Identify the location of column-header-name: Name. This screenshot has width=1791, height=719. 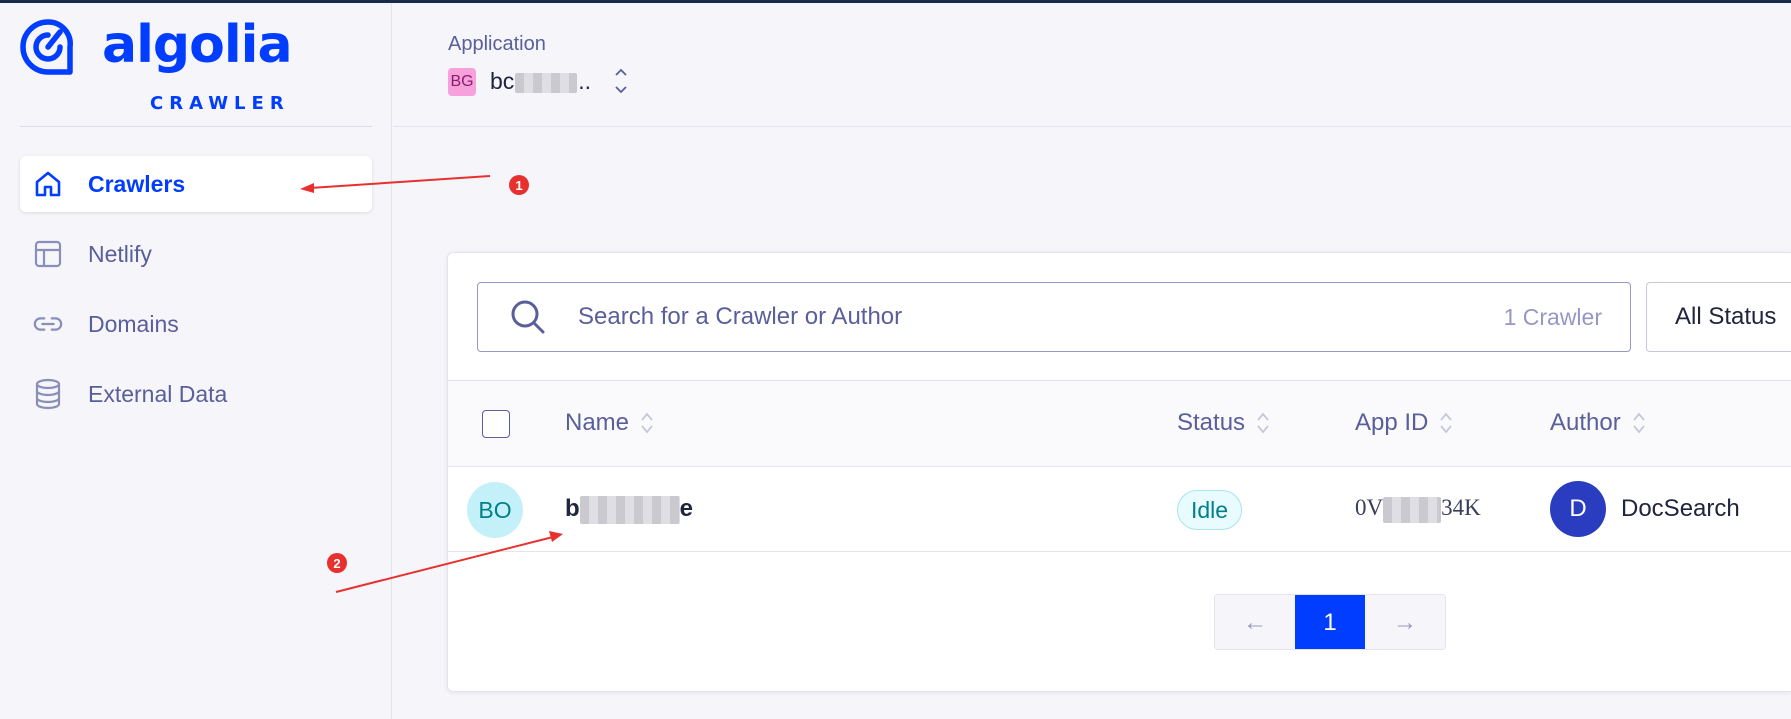
(610, 423).